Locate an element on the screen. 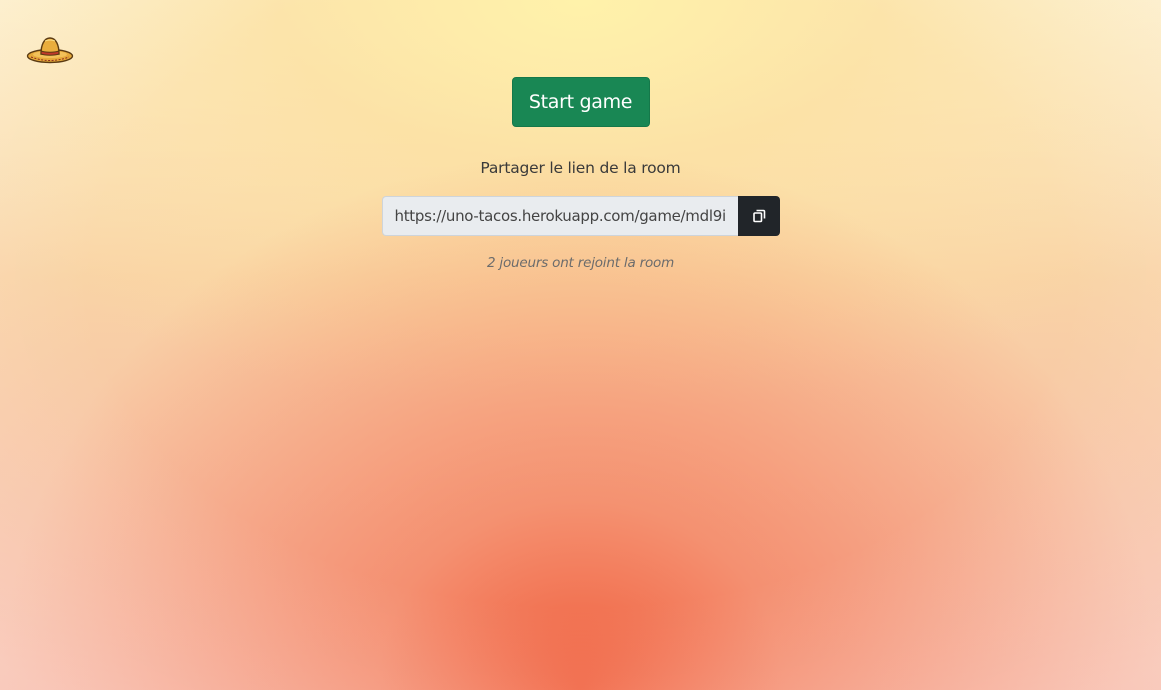 Image resolution: width=1161 pixels, height=690 pixels. start-game-button: Start game is located at coordinates (580, 102).